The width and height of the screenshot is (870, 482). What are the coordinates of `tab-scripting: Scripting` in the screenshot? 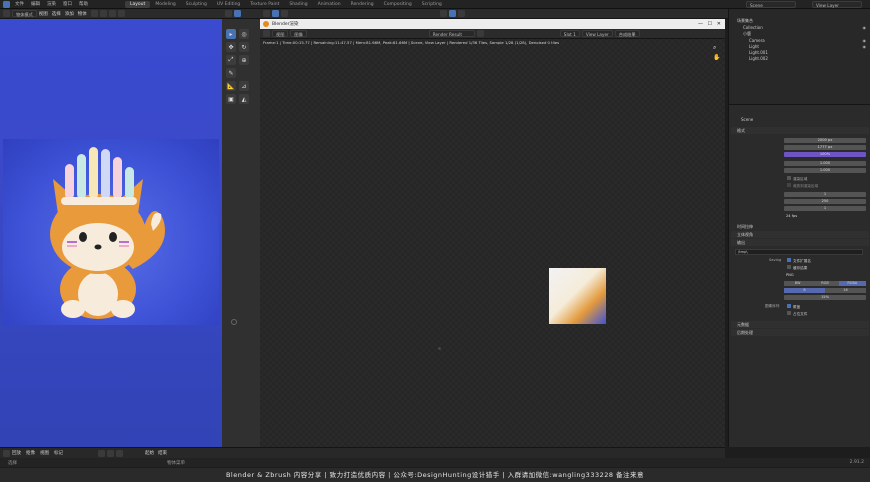 It's located at (432, 4).